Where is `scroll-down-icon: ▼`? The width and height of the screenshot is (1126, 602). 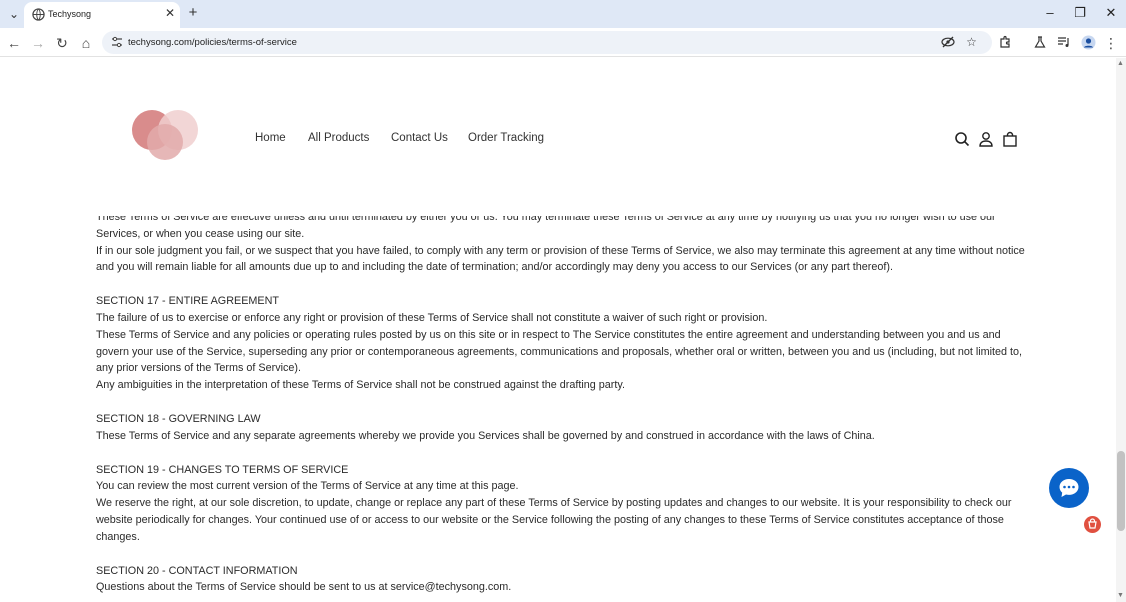 scroll-down-icon: ▼ is located at coordinates (1120, 595).